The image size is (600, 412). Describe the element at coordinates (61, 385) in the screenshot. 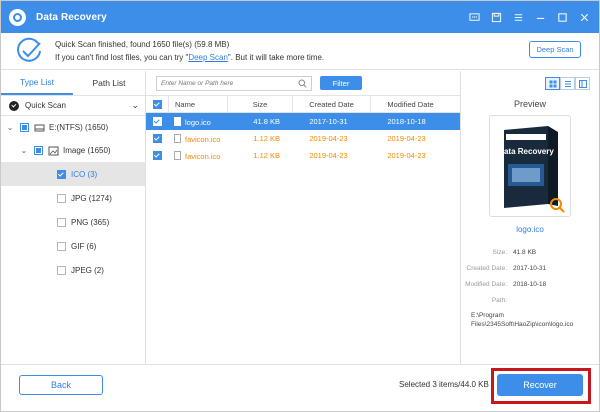

I see `back-button: Back` at that location.